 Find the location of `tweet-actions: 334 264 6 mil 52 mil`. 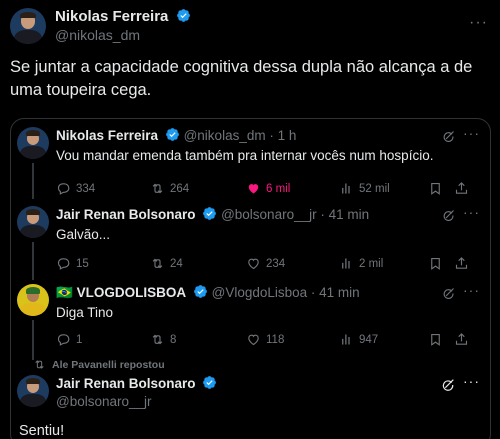

tweet-actions: 334 264 6 mil 52 mil is located at coordinates (266, 190).